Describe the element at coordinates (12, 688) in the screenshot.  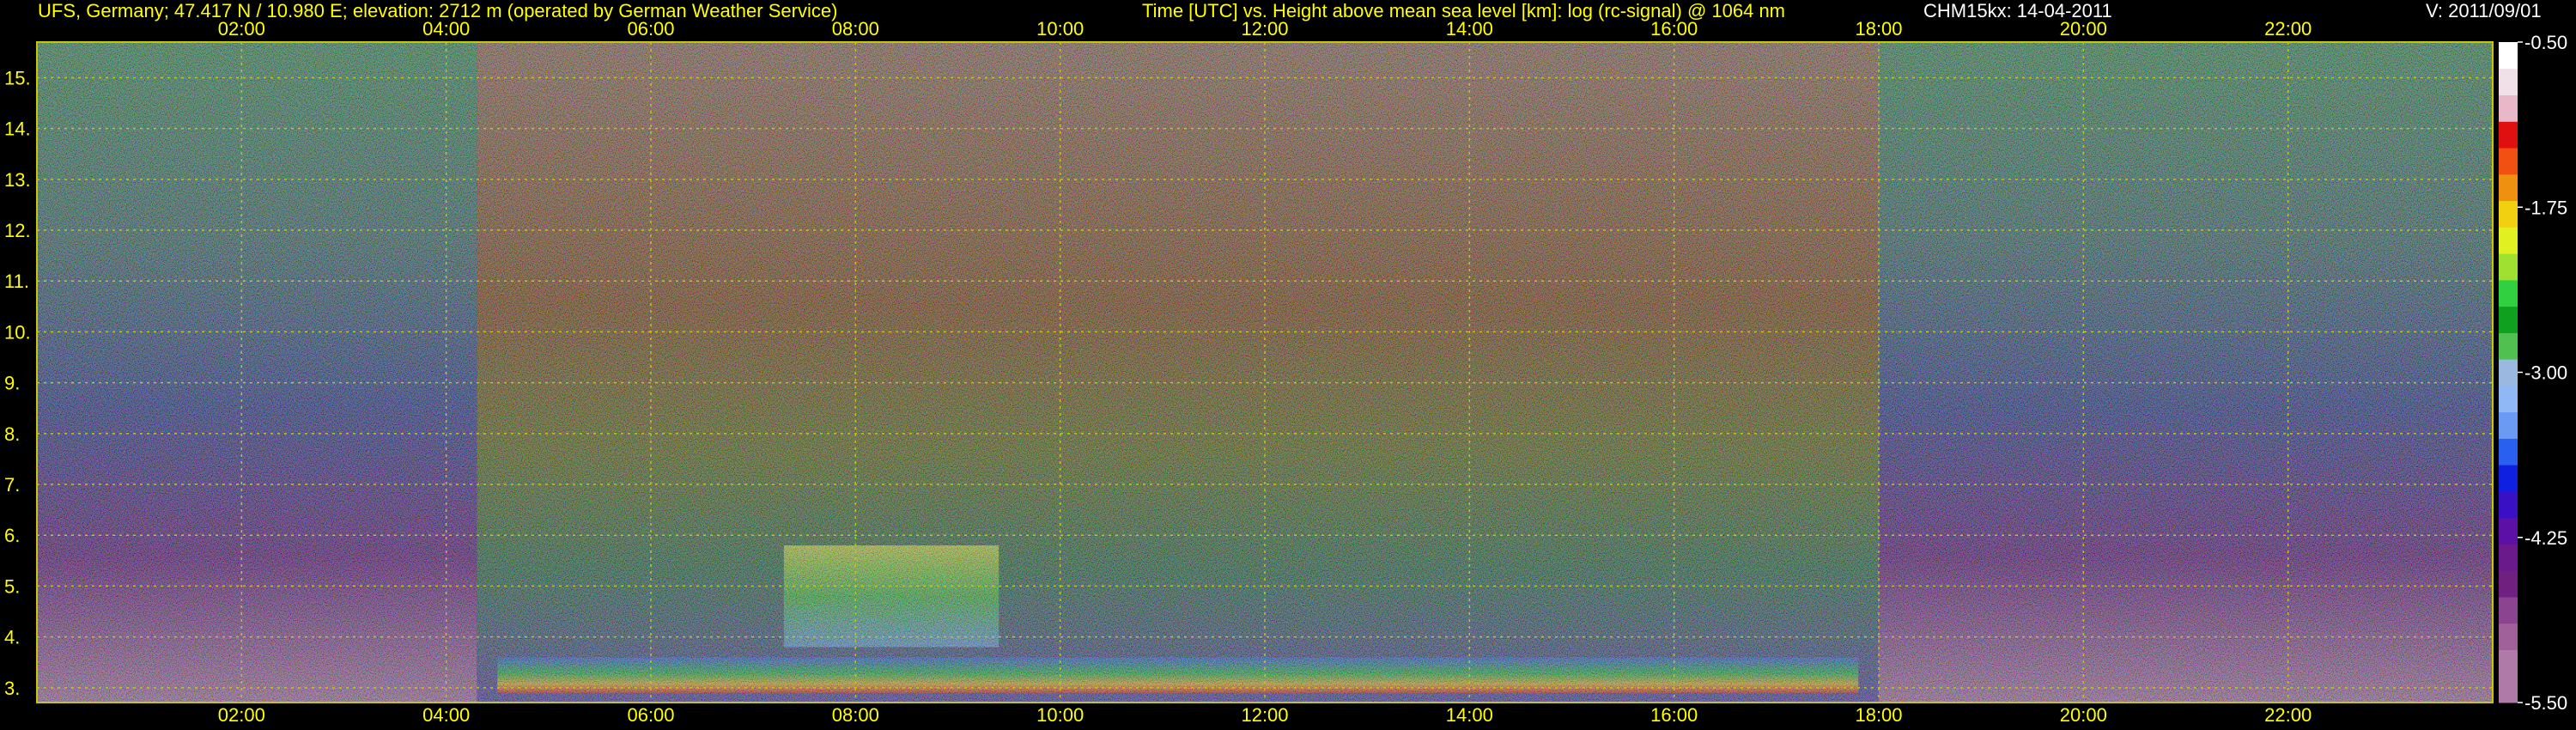
I see `height-tick-label: 3.` at that location.